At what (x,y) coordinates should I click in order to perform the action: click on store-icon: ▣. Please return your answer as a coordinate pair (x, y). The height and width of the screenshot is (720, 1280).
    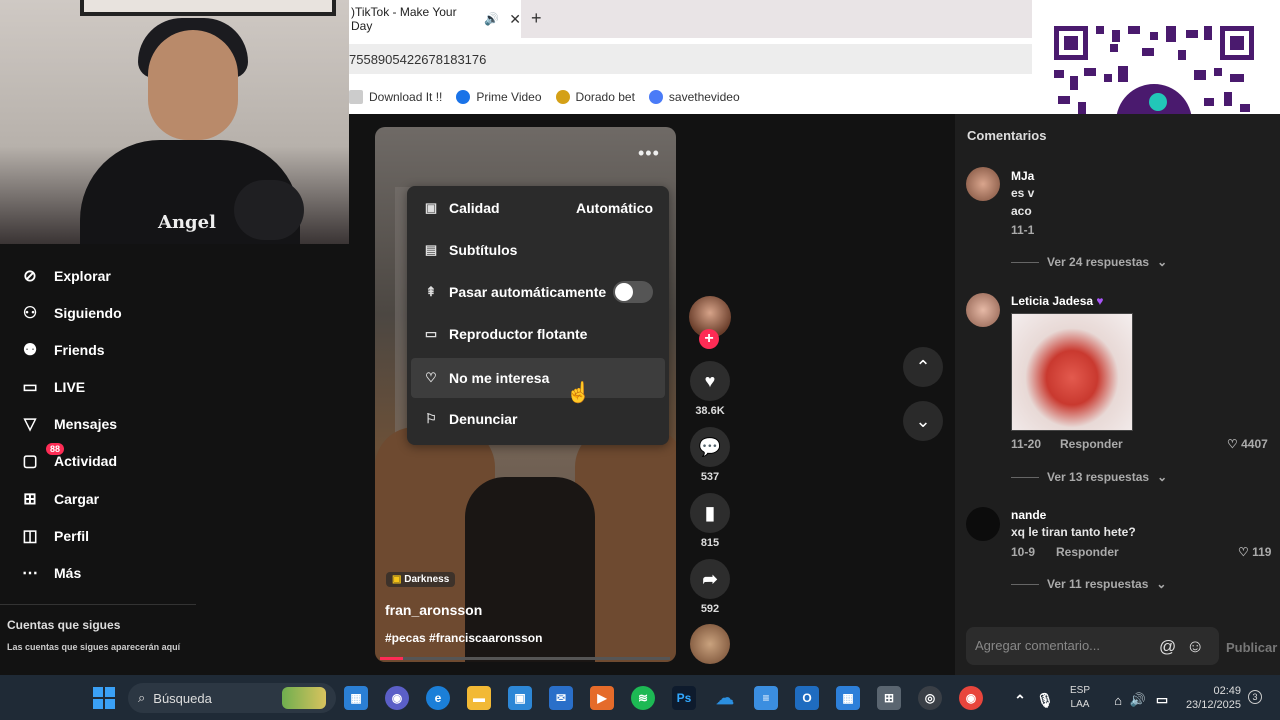
    Looking at the image, I should click on (520, 698).